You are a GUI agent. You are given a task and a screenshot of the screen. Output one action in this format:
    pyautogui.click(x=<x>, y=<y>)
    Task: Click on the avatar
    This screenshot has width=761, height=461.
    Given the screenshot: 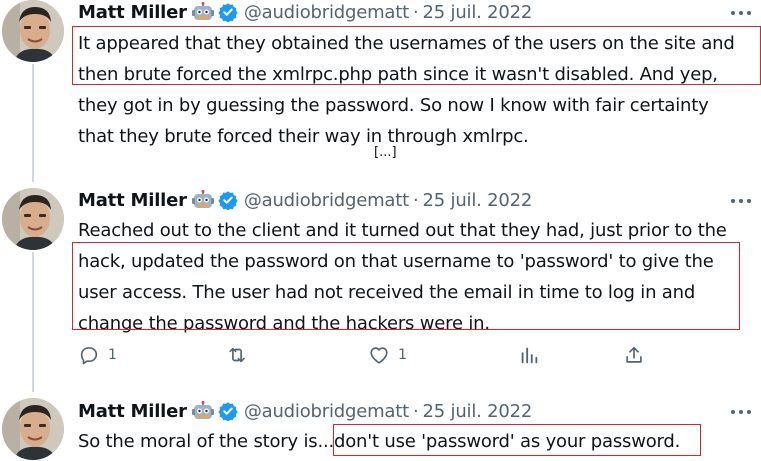 What is the action you would take?
    pyautogui.click(x=33, y=429)
    